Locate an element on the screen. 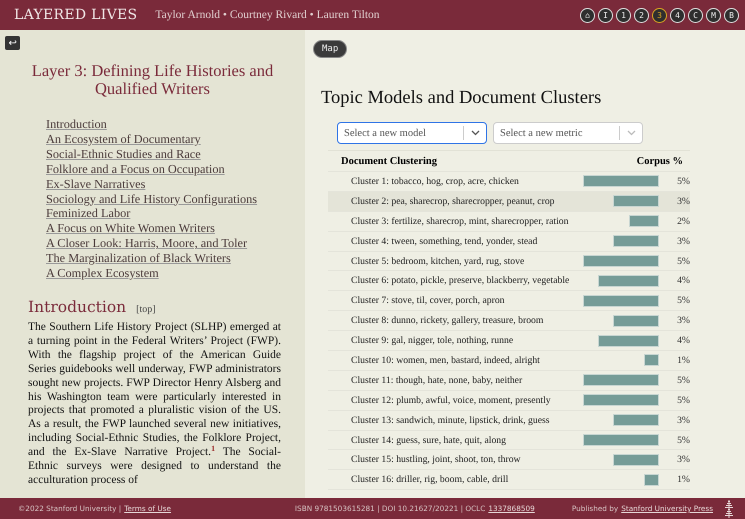 Image resolution: width=745 pixels, height=519 pixels. chapter-nav-button: B is located at coordinates (731, 15).